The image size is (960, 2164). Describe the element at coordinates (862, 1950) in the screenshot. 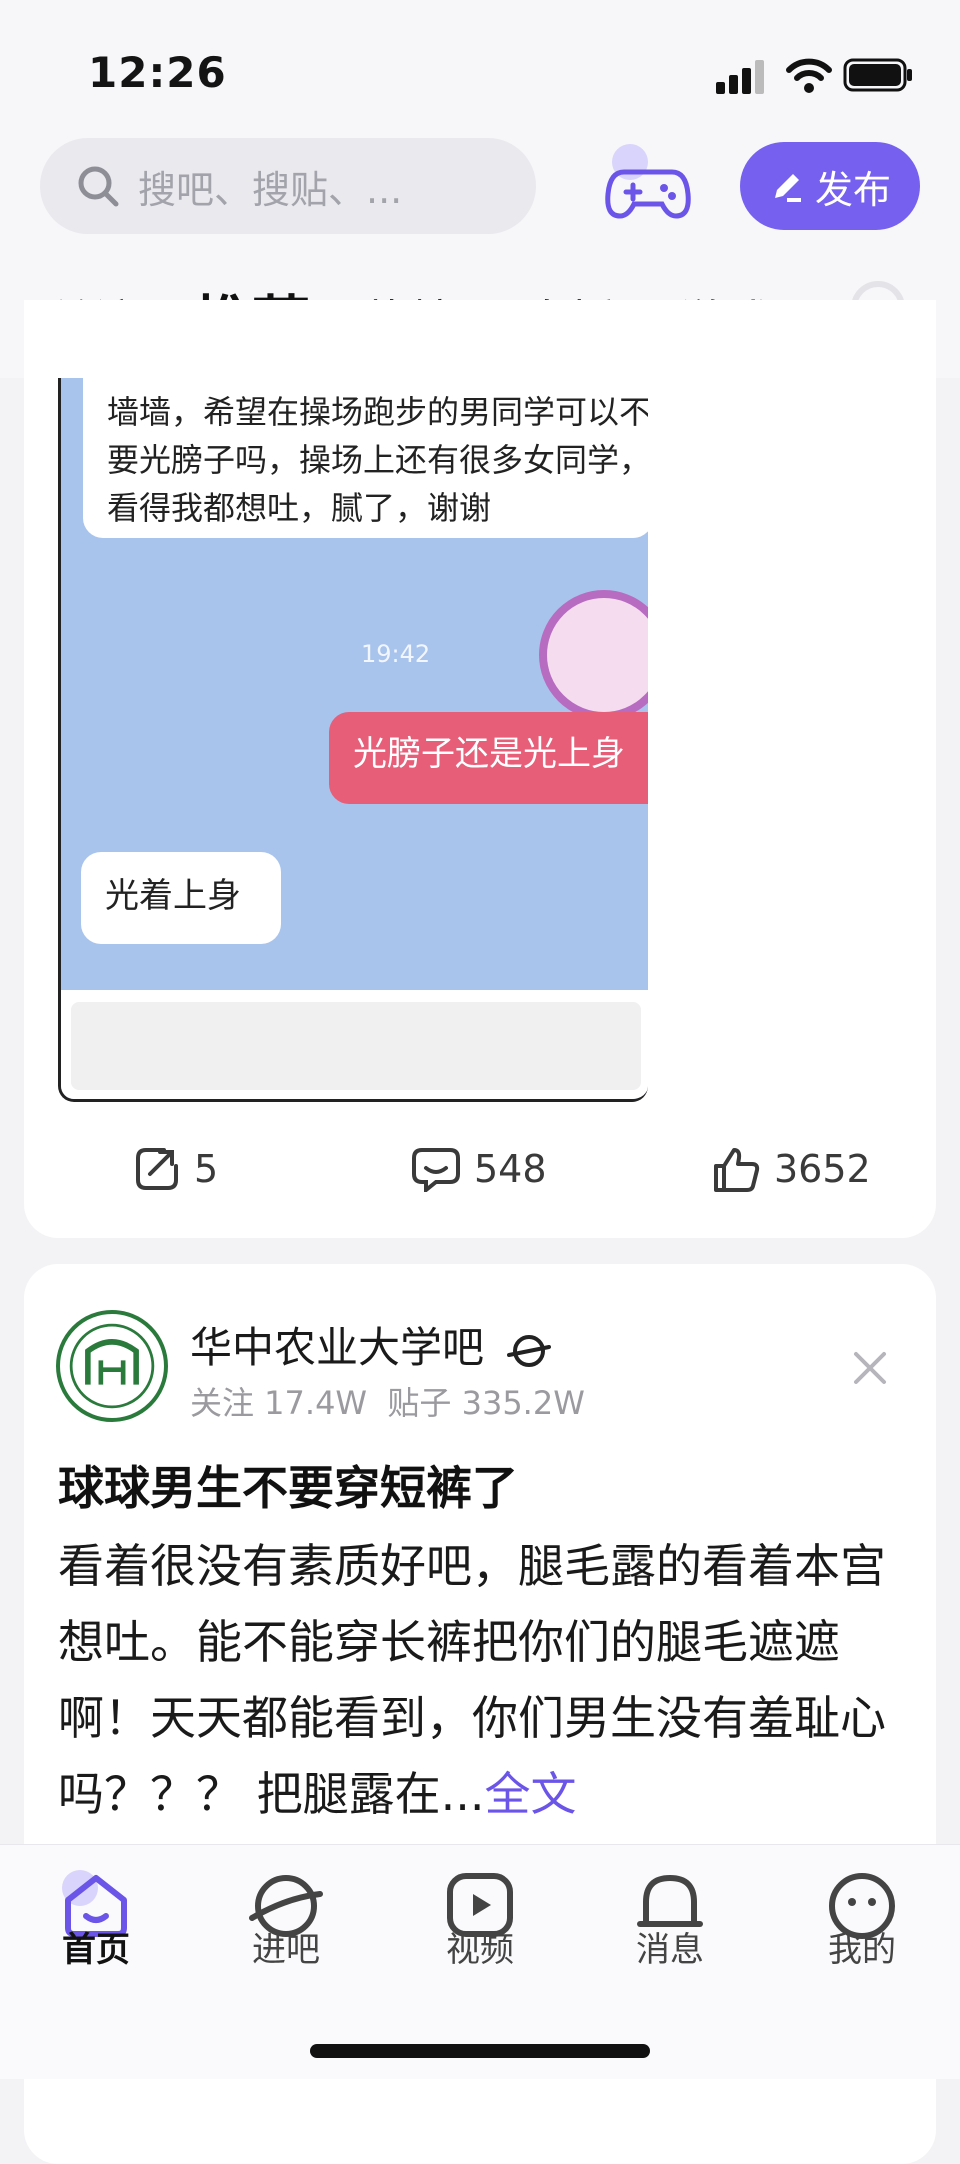

I see `nav-profile-label: 我的` at that location.